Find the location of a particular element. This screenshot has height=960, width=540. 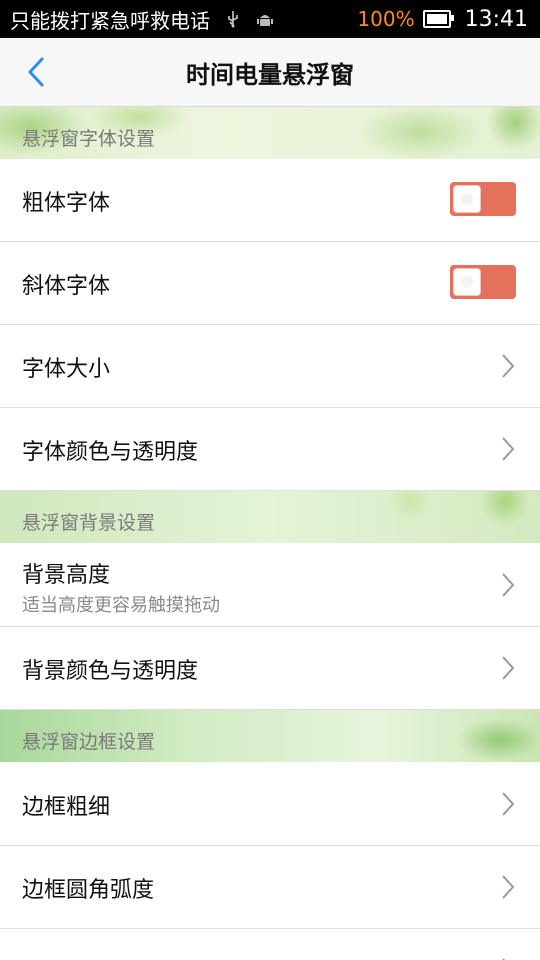

italic-font-toggle is located at coordinates (483, 282).